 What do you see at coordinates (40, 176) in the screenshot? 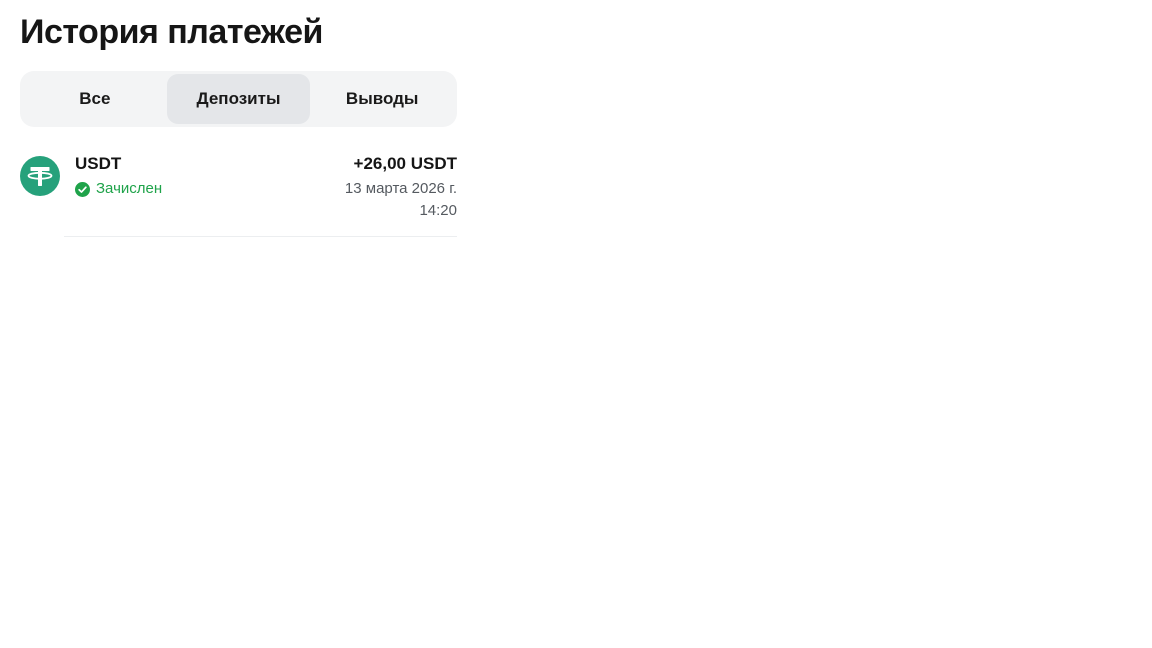
I see `tether-icon` at bounding box center [40, 176].